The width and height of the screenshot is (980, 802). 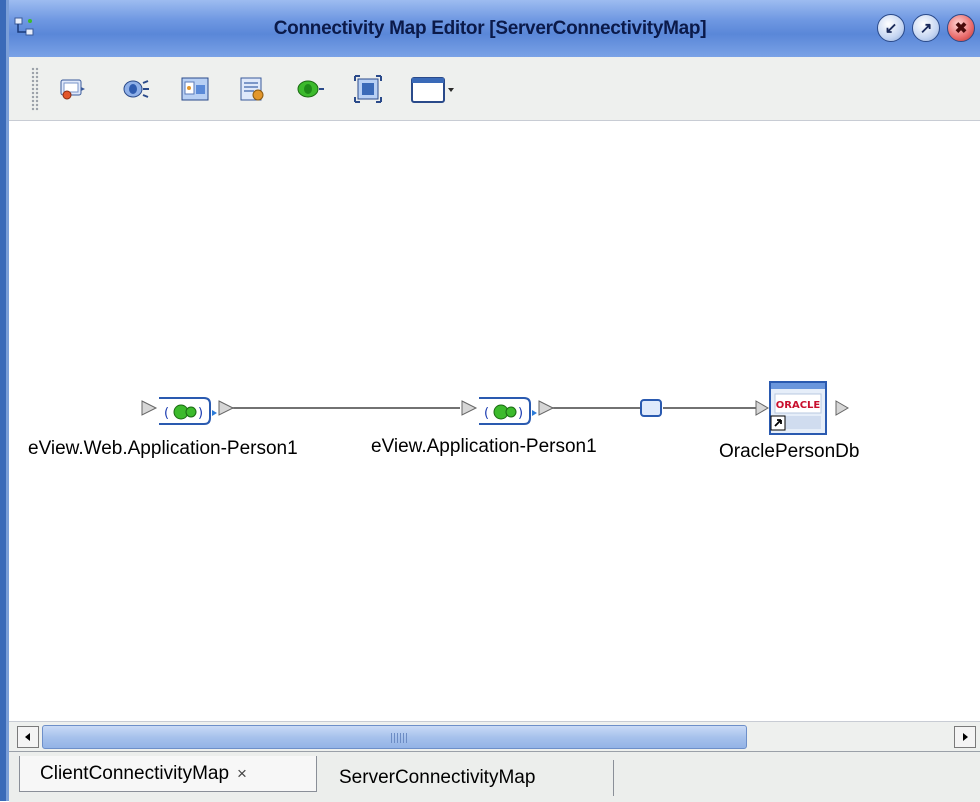 What do you see at coordinates (187, 408) in the screenshot?
I see `web-application-node-icon: ( )` at bounding box center [187, 408].